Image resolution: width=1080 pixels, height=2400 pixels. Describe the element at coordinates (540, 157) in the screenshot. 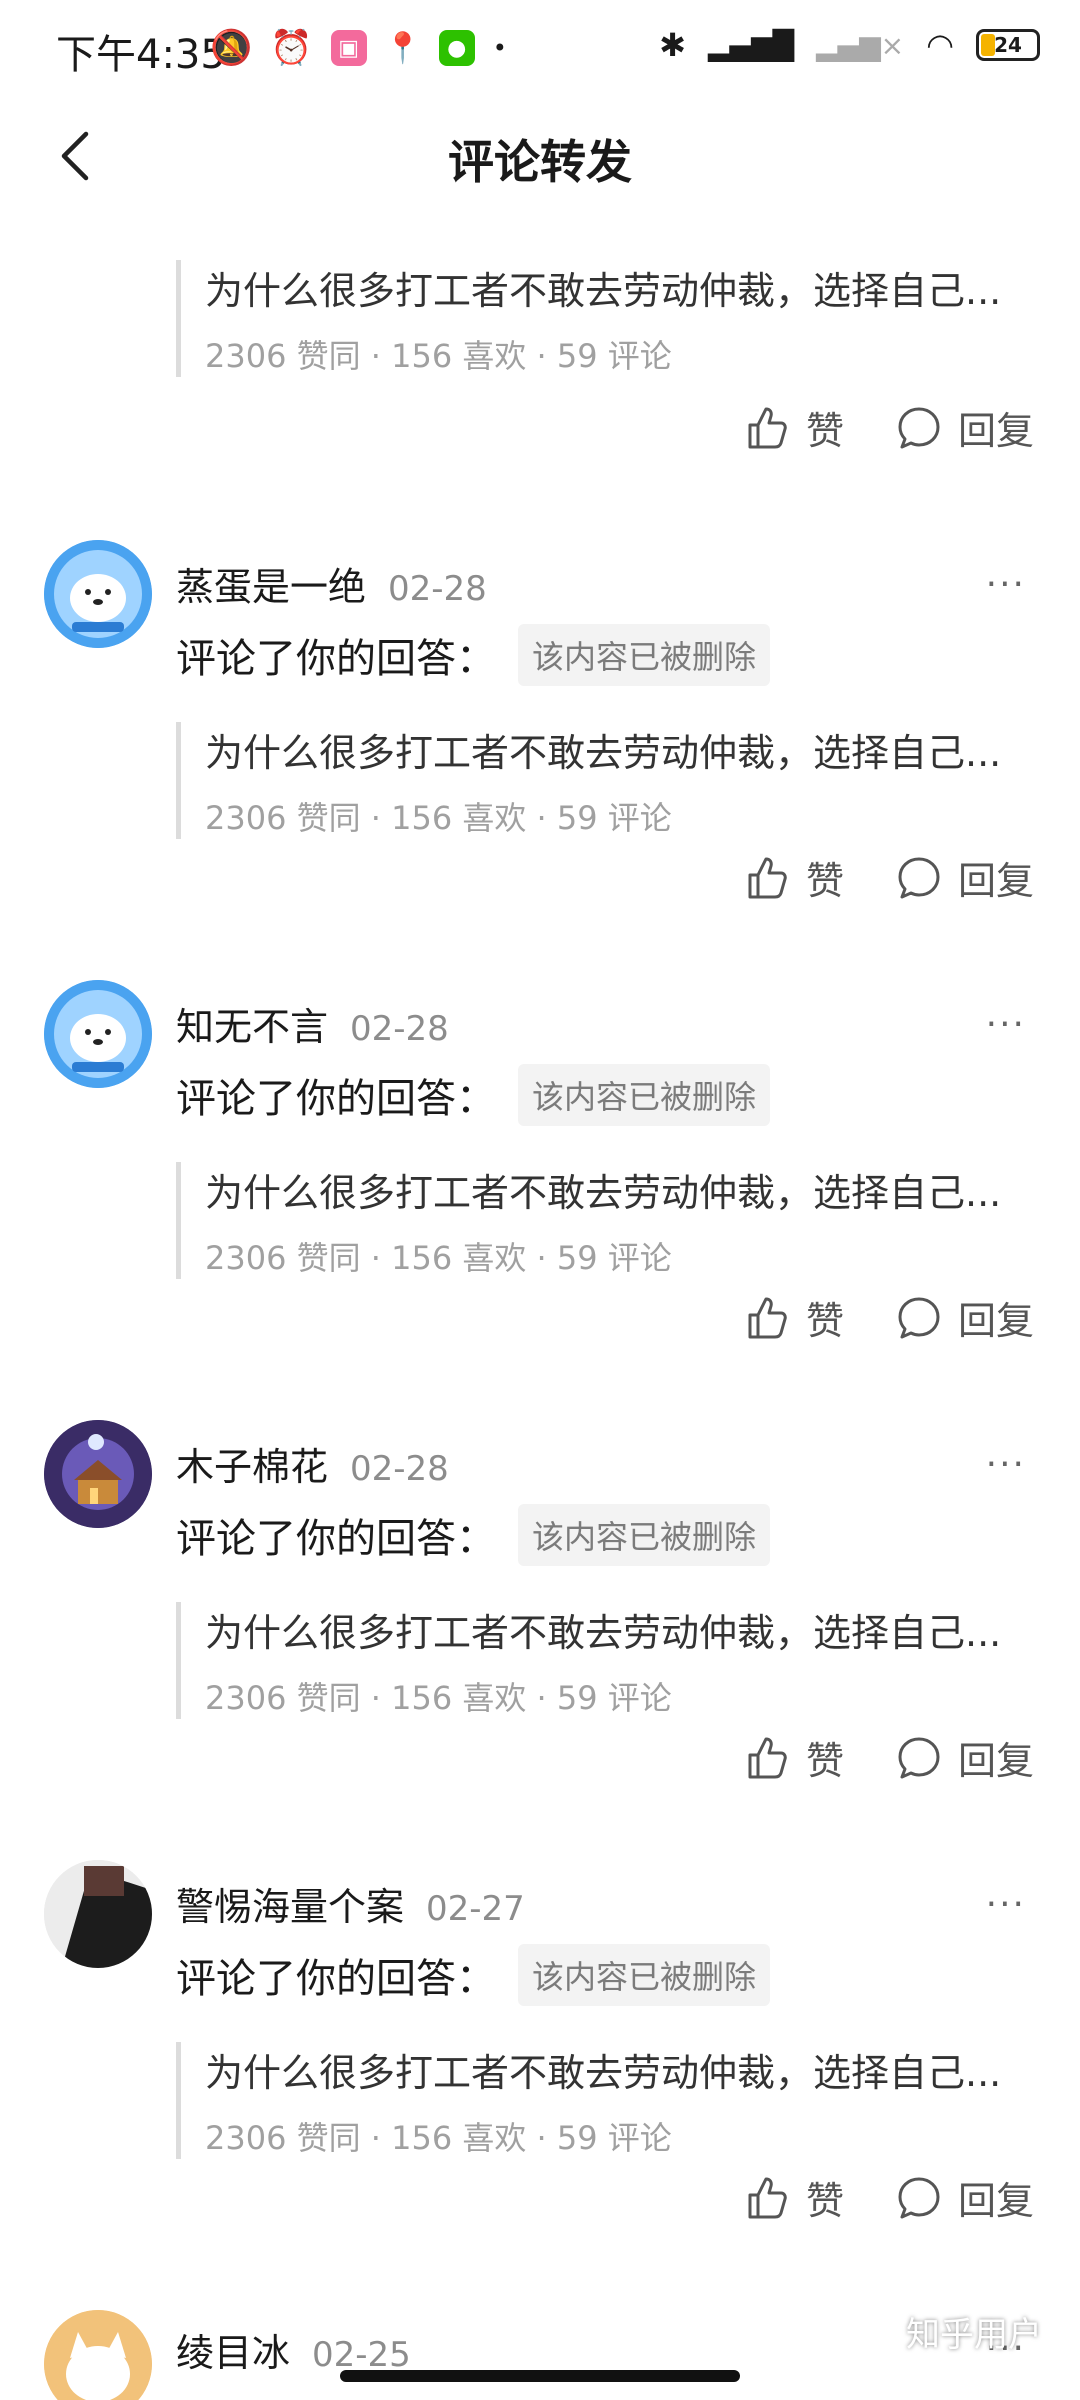

I see `nav-bar: 评论转发` at that location.